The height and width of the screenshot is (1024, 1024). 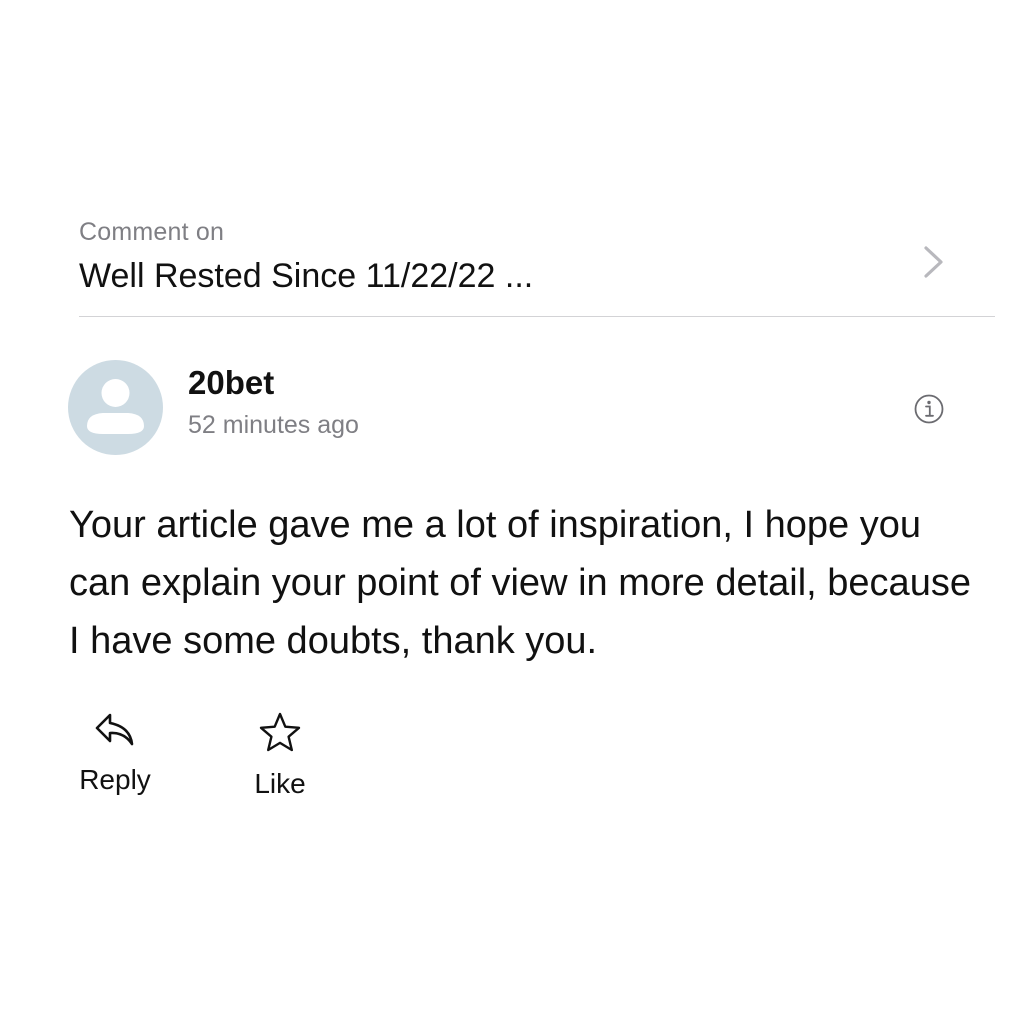 What do you see at coordinates (115, 779) in the screenshot?
I see `reply-label: Reply` at bounding box center [115, 779].